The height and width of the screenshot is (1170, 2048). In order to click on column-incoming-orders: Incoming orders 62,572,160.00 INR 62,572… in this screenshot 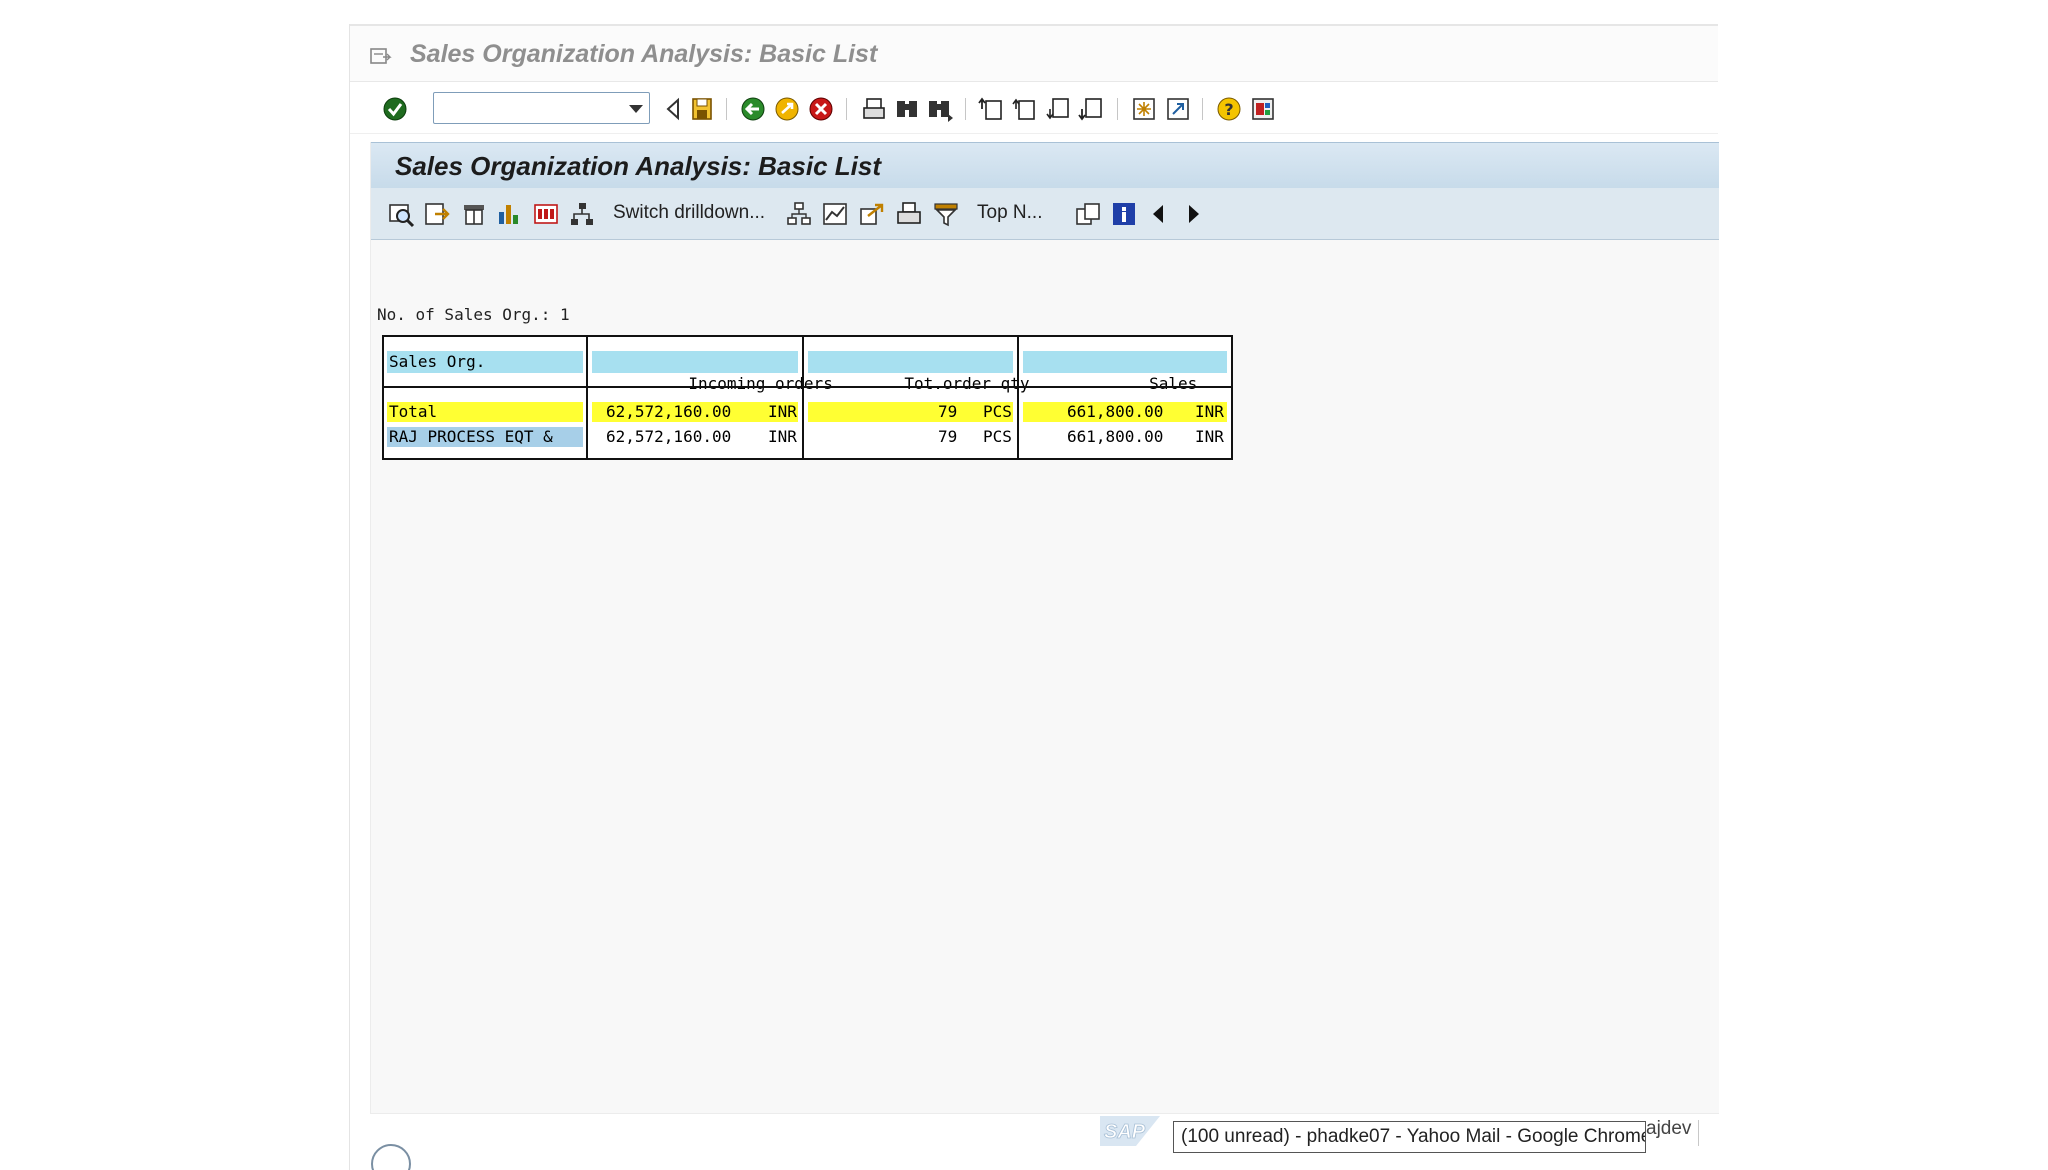, I will do `click(710, 397)`.